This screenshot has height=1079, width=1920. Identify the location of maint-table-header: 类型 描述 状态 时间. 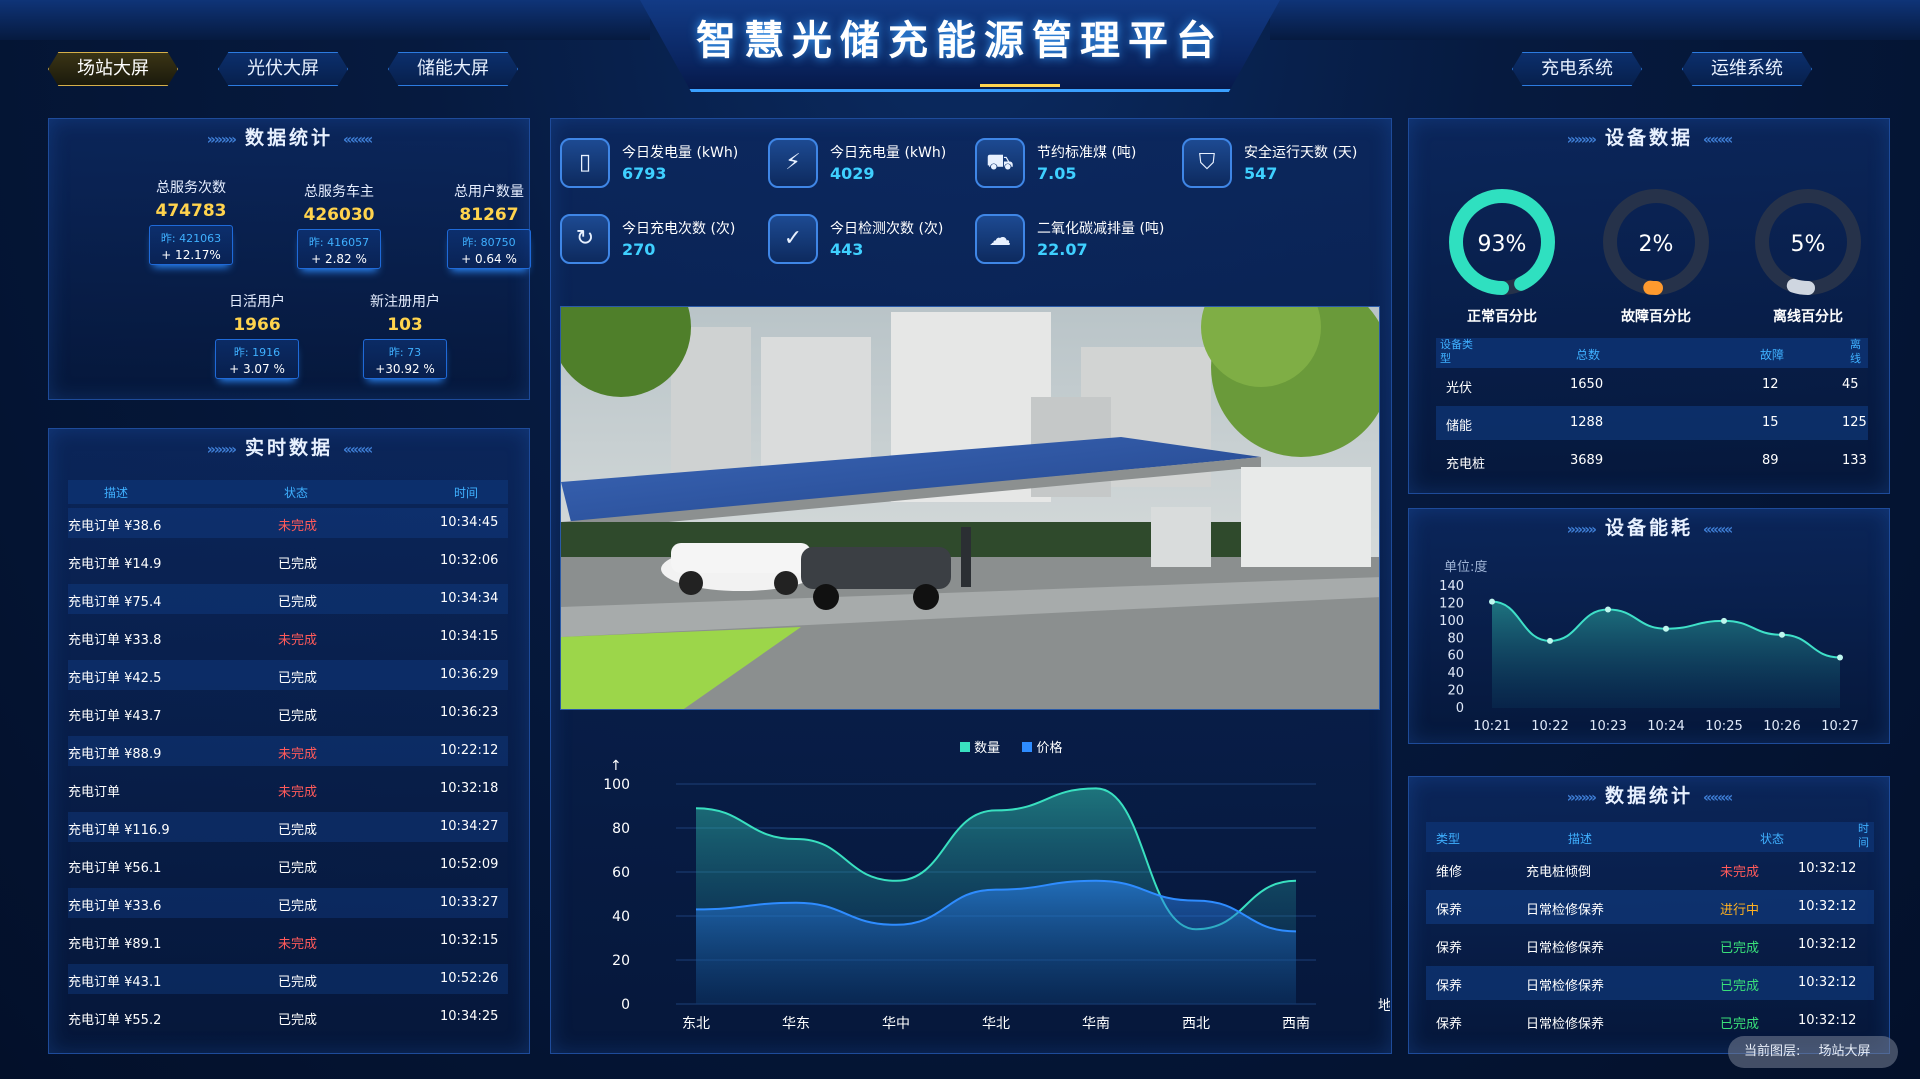
(1650, 837).